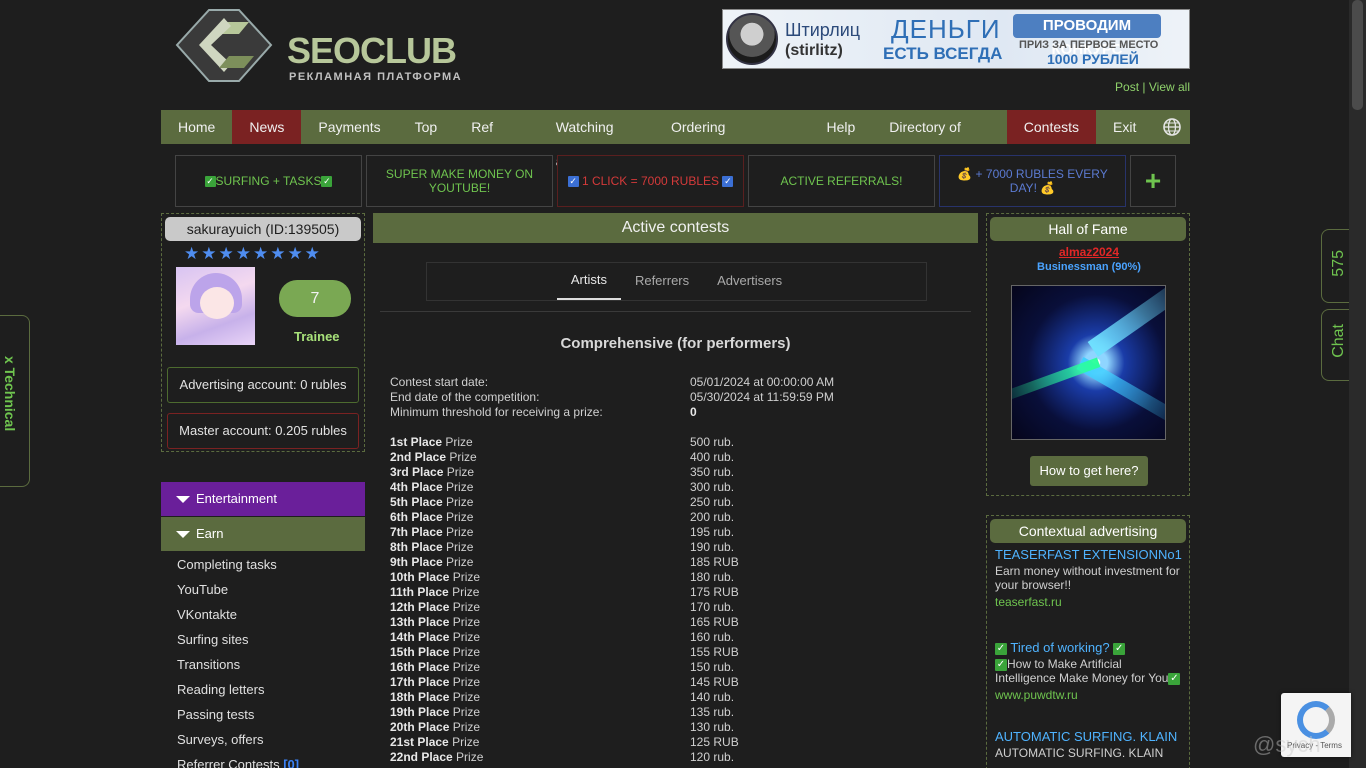 The image size is (1366, 768). I want to click on submenu-reading-letters: Reading letters, so click(238, 693).